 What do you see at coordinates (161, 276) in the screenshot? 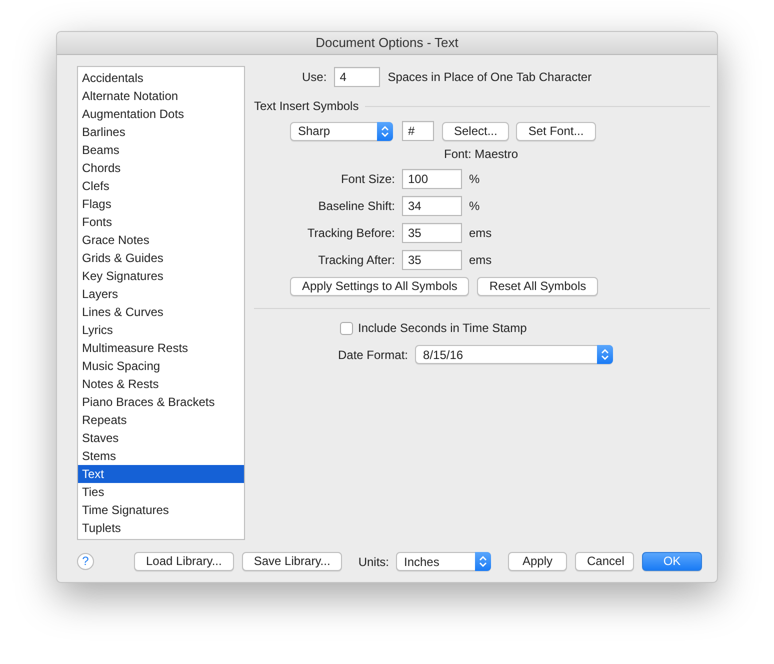
I see `category-item: Key Signatures` at bounding box center [161, 276].